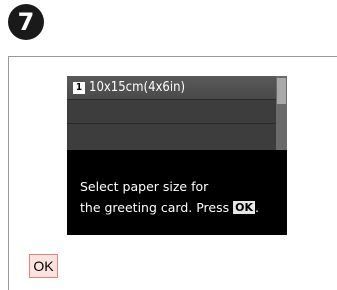 The width and height of the screenshot is (337, 290). I want to click on message-period: ., so click(256, 207).